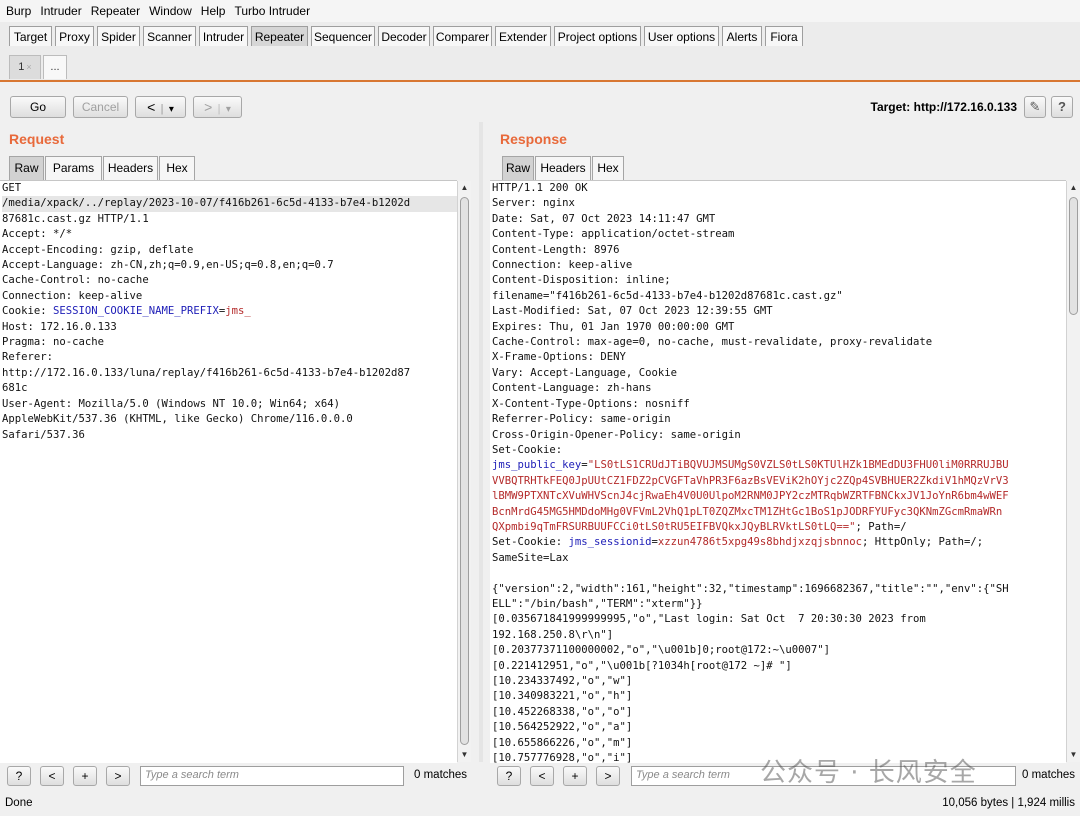 Image resolution: width=1080 pixels, height=816 pixels. Describe the element at coordinates (37, 234) in the screenshot. I see `request-line: Accept: */*` at that location.